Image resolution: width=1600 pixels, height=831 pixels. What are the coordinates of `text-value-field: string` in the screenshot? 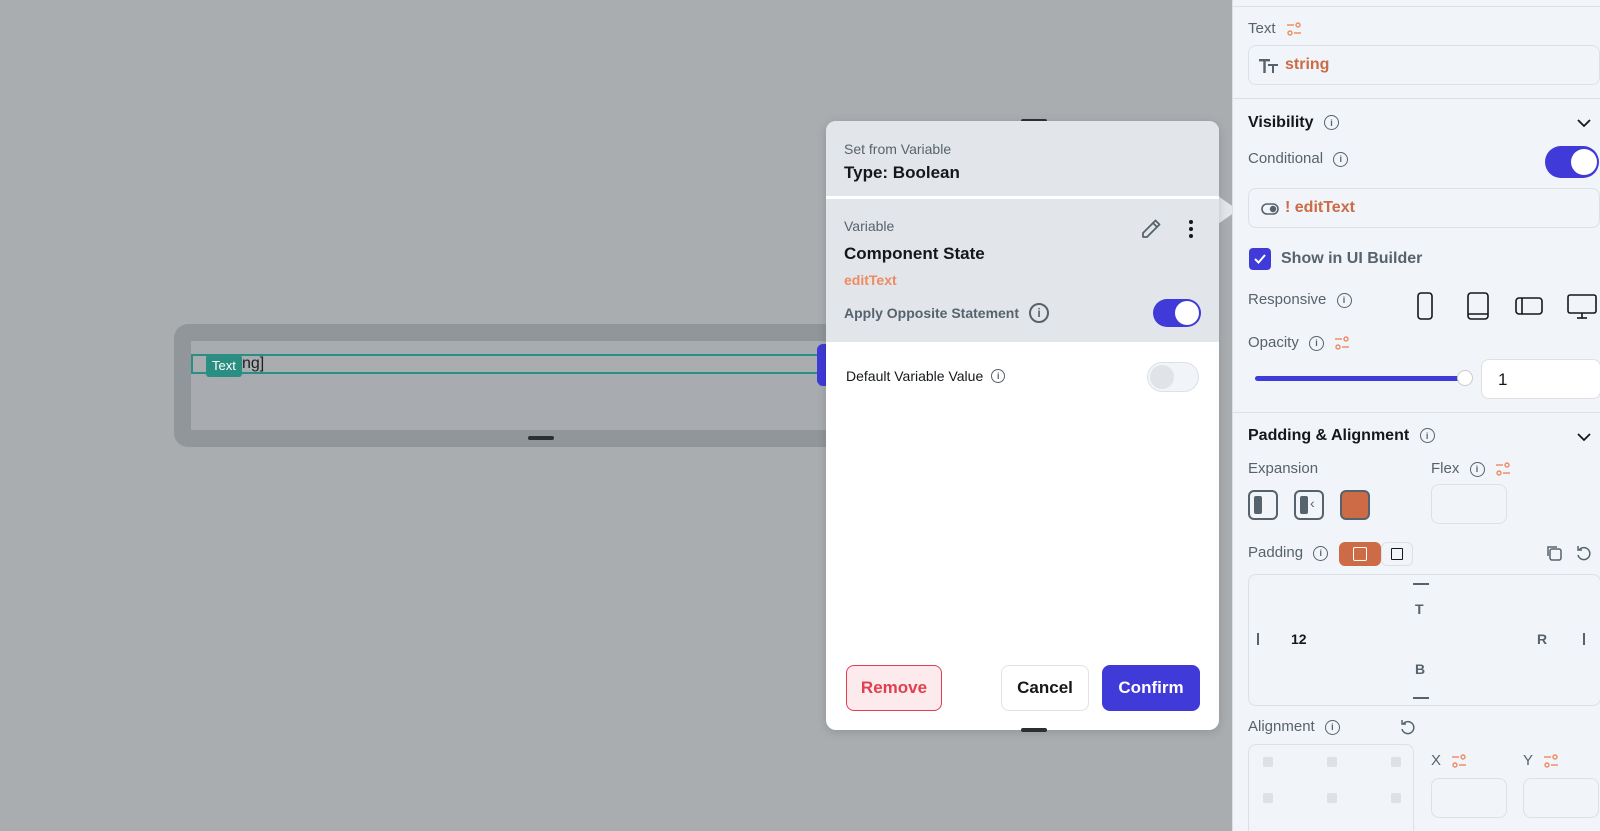 It's located at (1424, 65).